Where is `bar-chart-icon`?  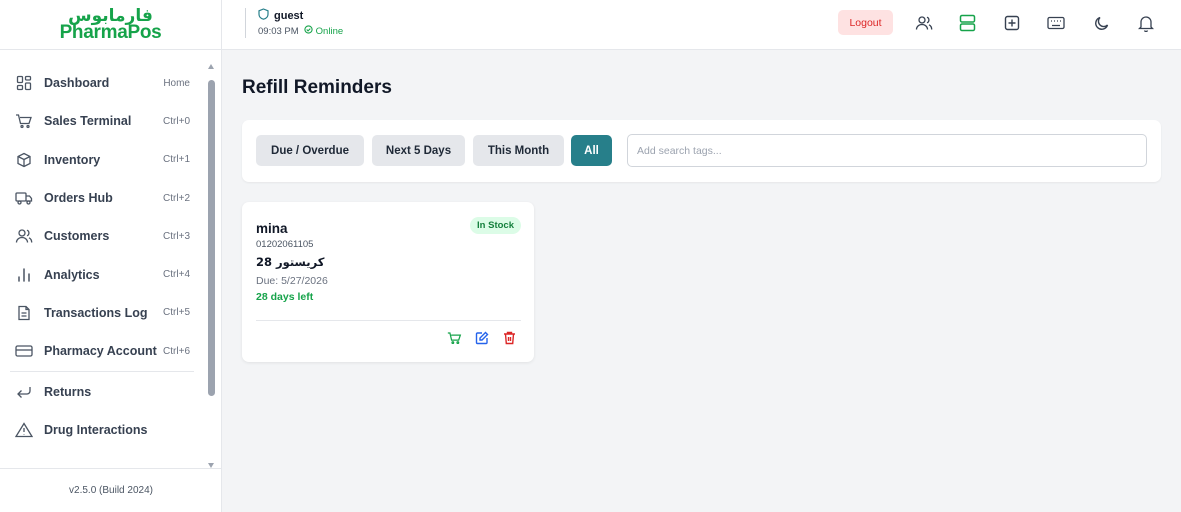
bar-chart-icon is located at coordinates (24, 275).